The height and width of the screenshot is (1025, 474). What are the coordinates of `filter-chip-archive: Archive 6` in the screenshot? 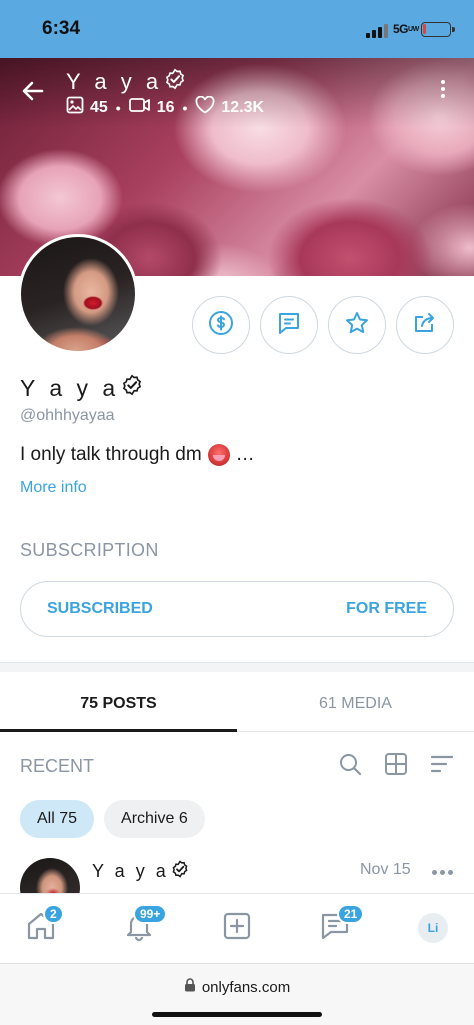 It's located at (154, 819).